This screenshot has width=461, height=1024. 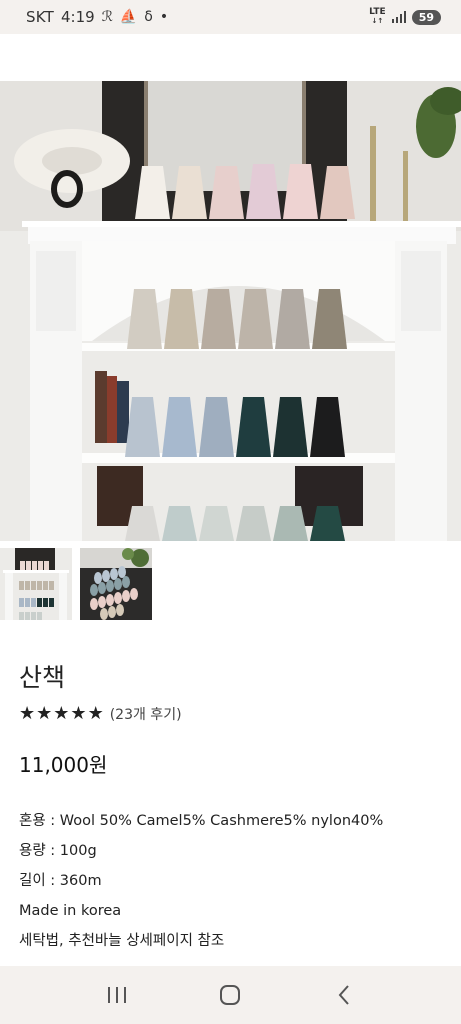 I want to click on product-title: 산책, so click(x=42, y=677).